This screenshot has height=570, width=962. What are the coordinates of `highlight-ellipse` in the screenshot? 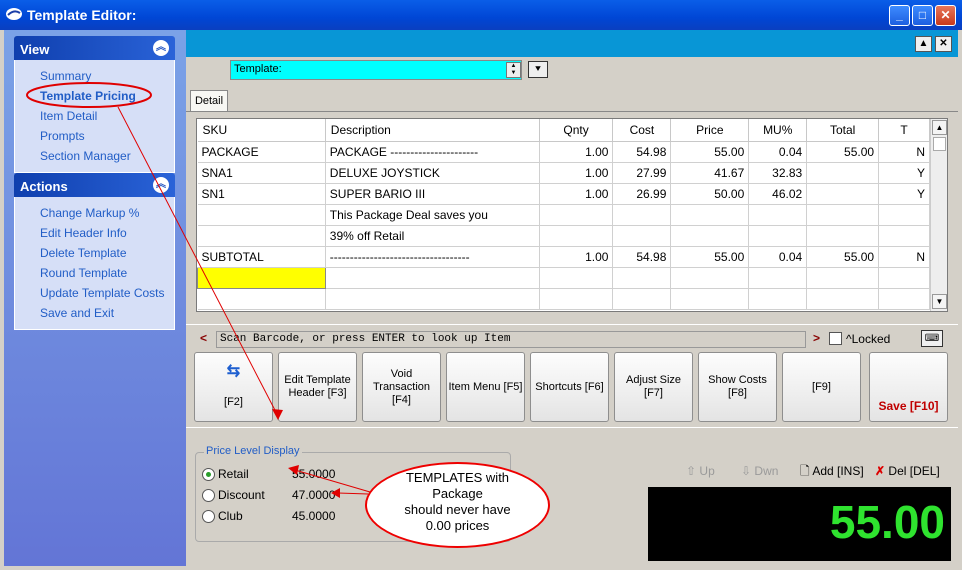 It's located at (89, 95).